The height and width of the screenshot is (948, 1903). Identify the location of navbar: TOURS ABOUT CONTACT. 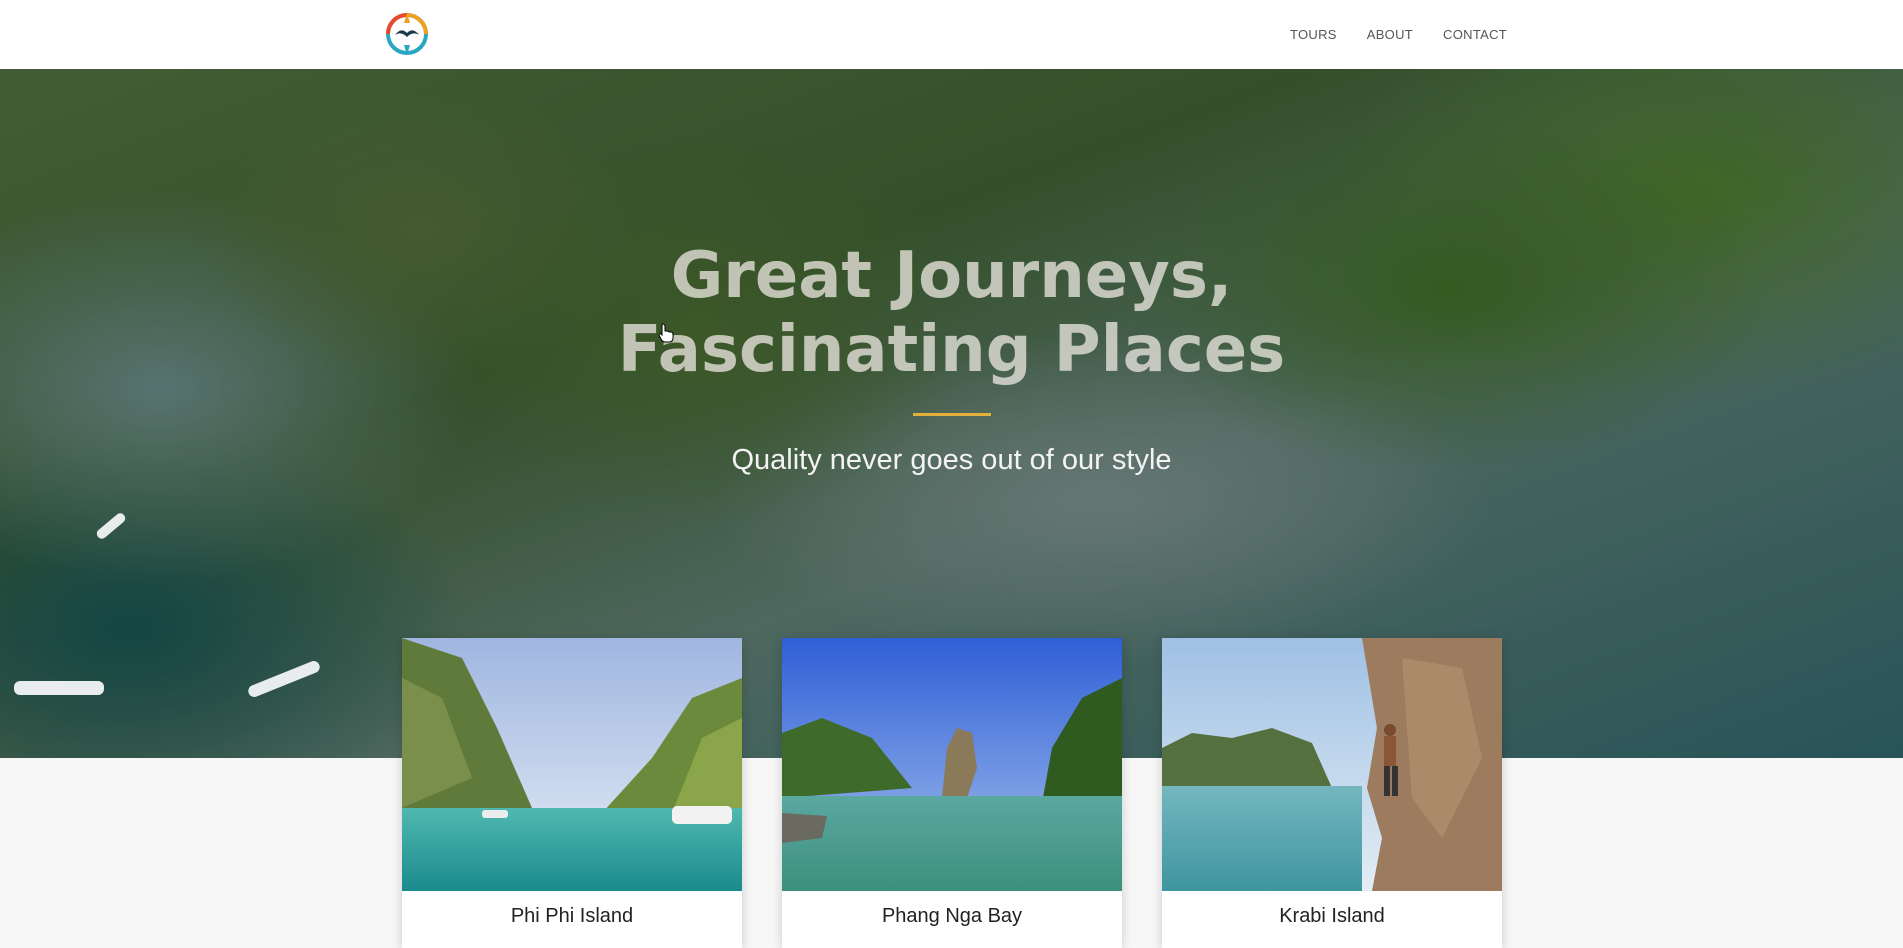
(951, 34).